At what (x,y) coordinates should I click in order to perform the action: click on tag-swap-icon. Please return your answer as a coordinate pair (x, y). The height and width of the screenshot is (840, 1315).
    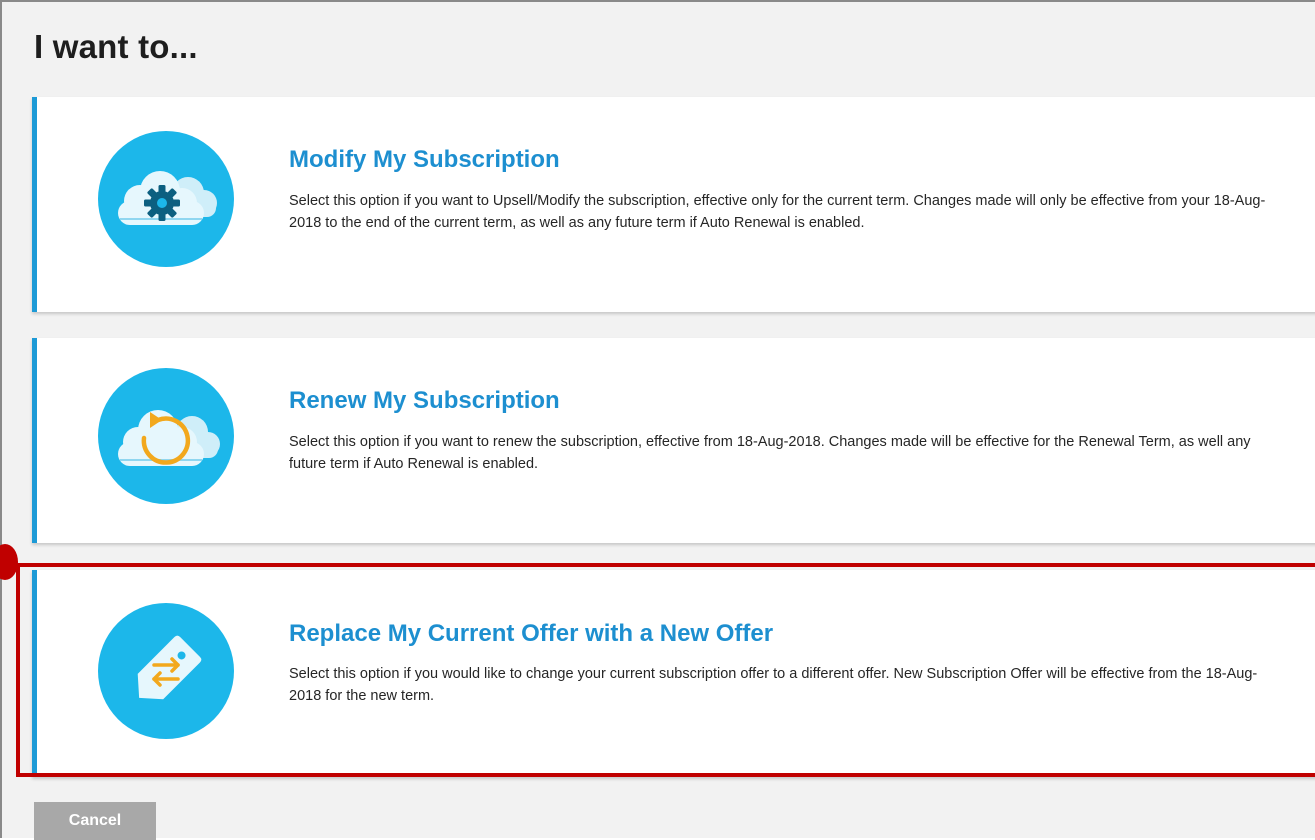
    Looking at the image, I should click on (166, 671).